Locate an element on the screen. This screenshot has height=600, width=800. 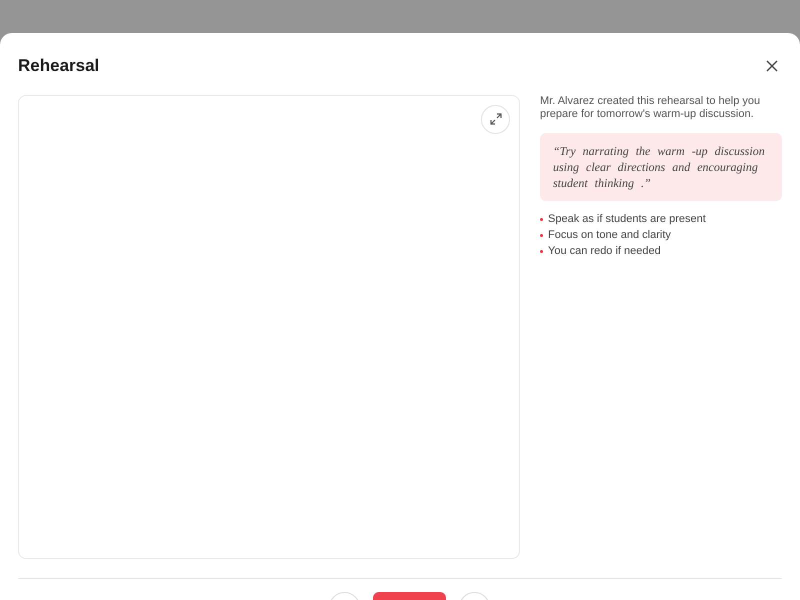
tip-text: You can redo if needed is located at coordinates (604, 251).